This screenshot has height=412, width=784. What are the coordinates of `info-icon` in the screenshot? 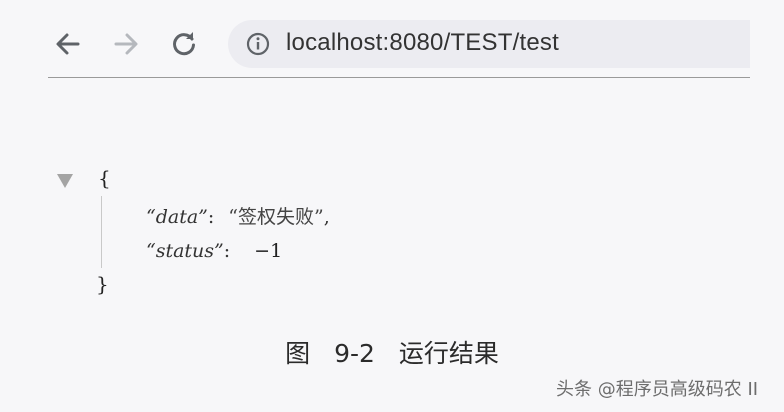 It's located at (258, 44).